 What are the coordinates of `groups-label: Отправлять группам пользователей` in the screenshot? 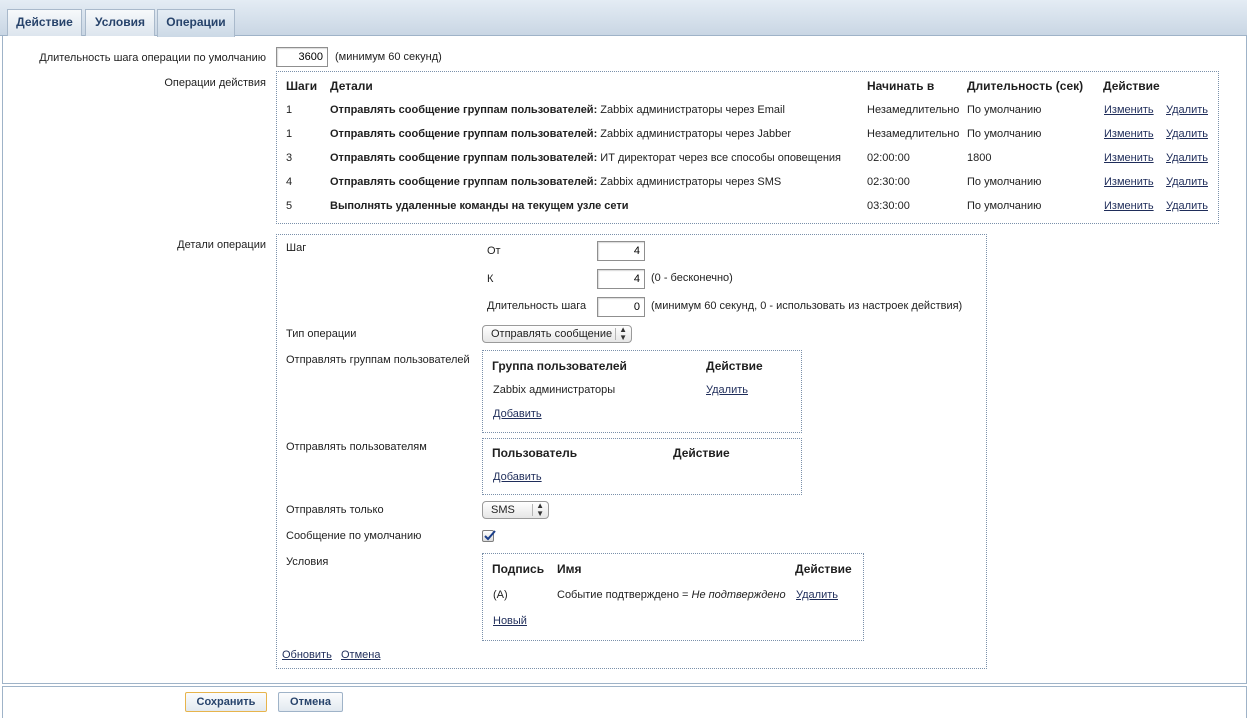 It's located at (378, 360).